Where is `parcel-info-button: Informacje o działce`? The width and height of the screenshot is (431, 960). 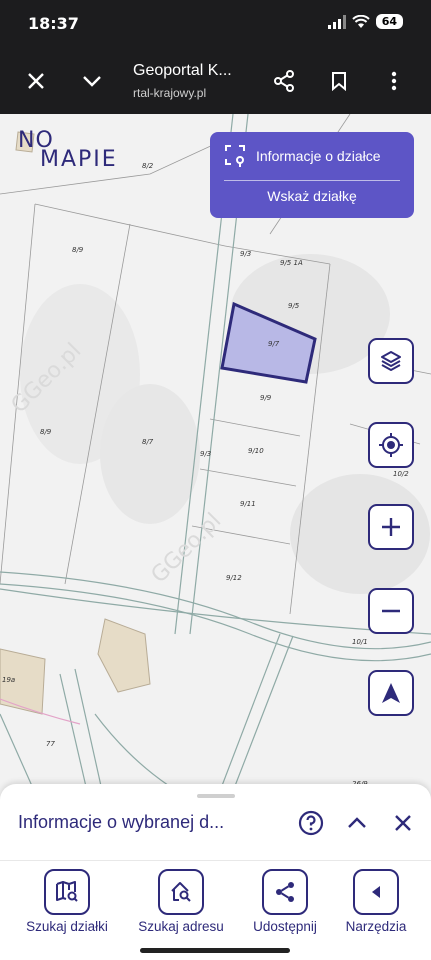
parcel-info-button: Informacje o działce is located at coordinates (302, 156).